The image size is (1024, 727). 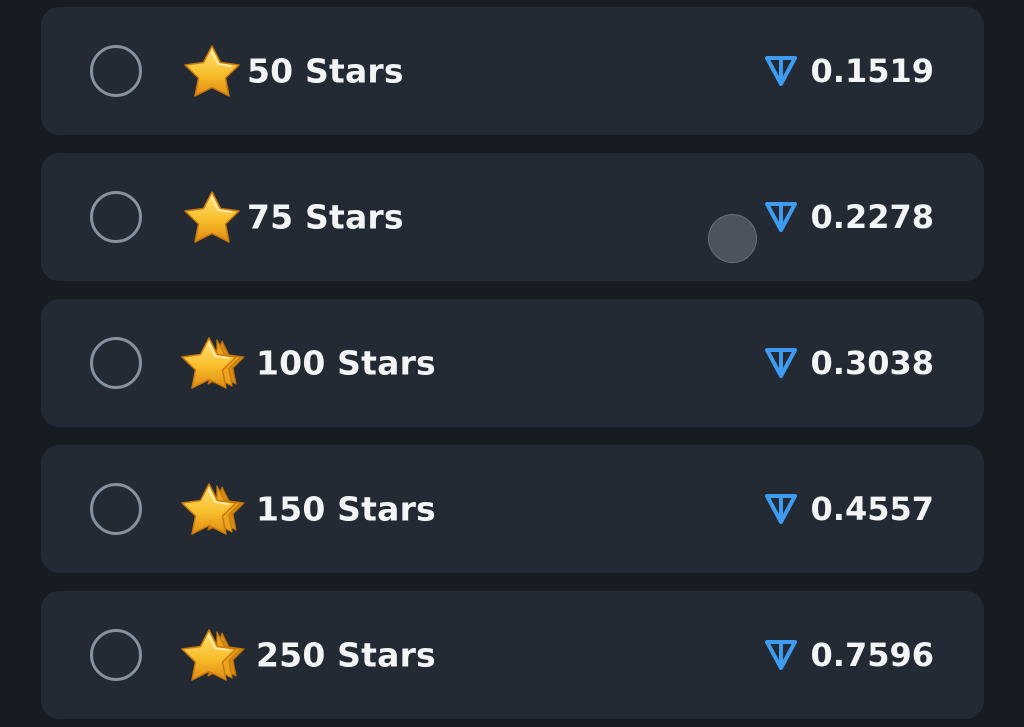 What do you see at coordinates (732, 238) in the screenshot?
I see `touch-indicator` at bounding box center [732, 238].